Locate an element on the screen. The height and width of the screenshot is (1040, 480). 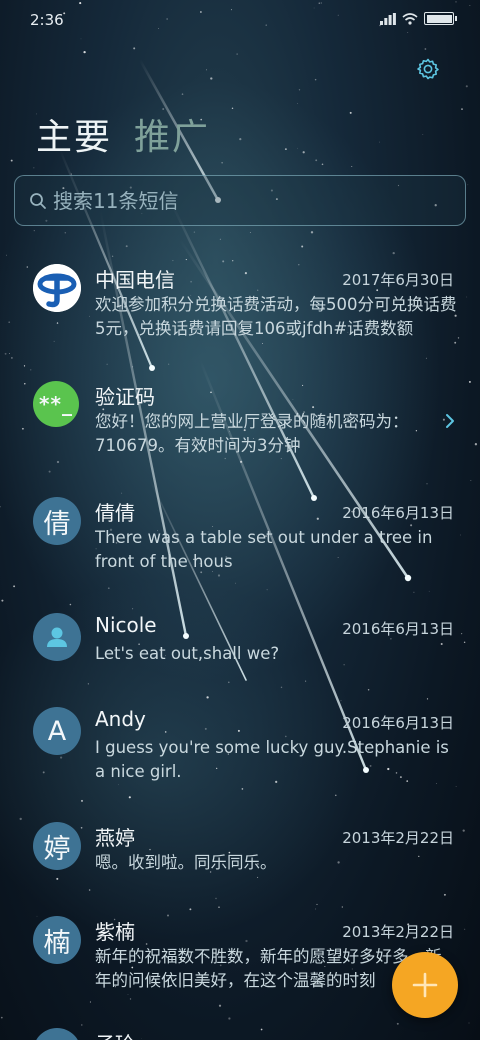
person-icon is located at coordinates (57, 637).